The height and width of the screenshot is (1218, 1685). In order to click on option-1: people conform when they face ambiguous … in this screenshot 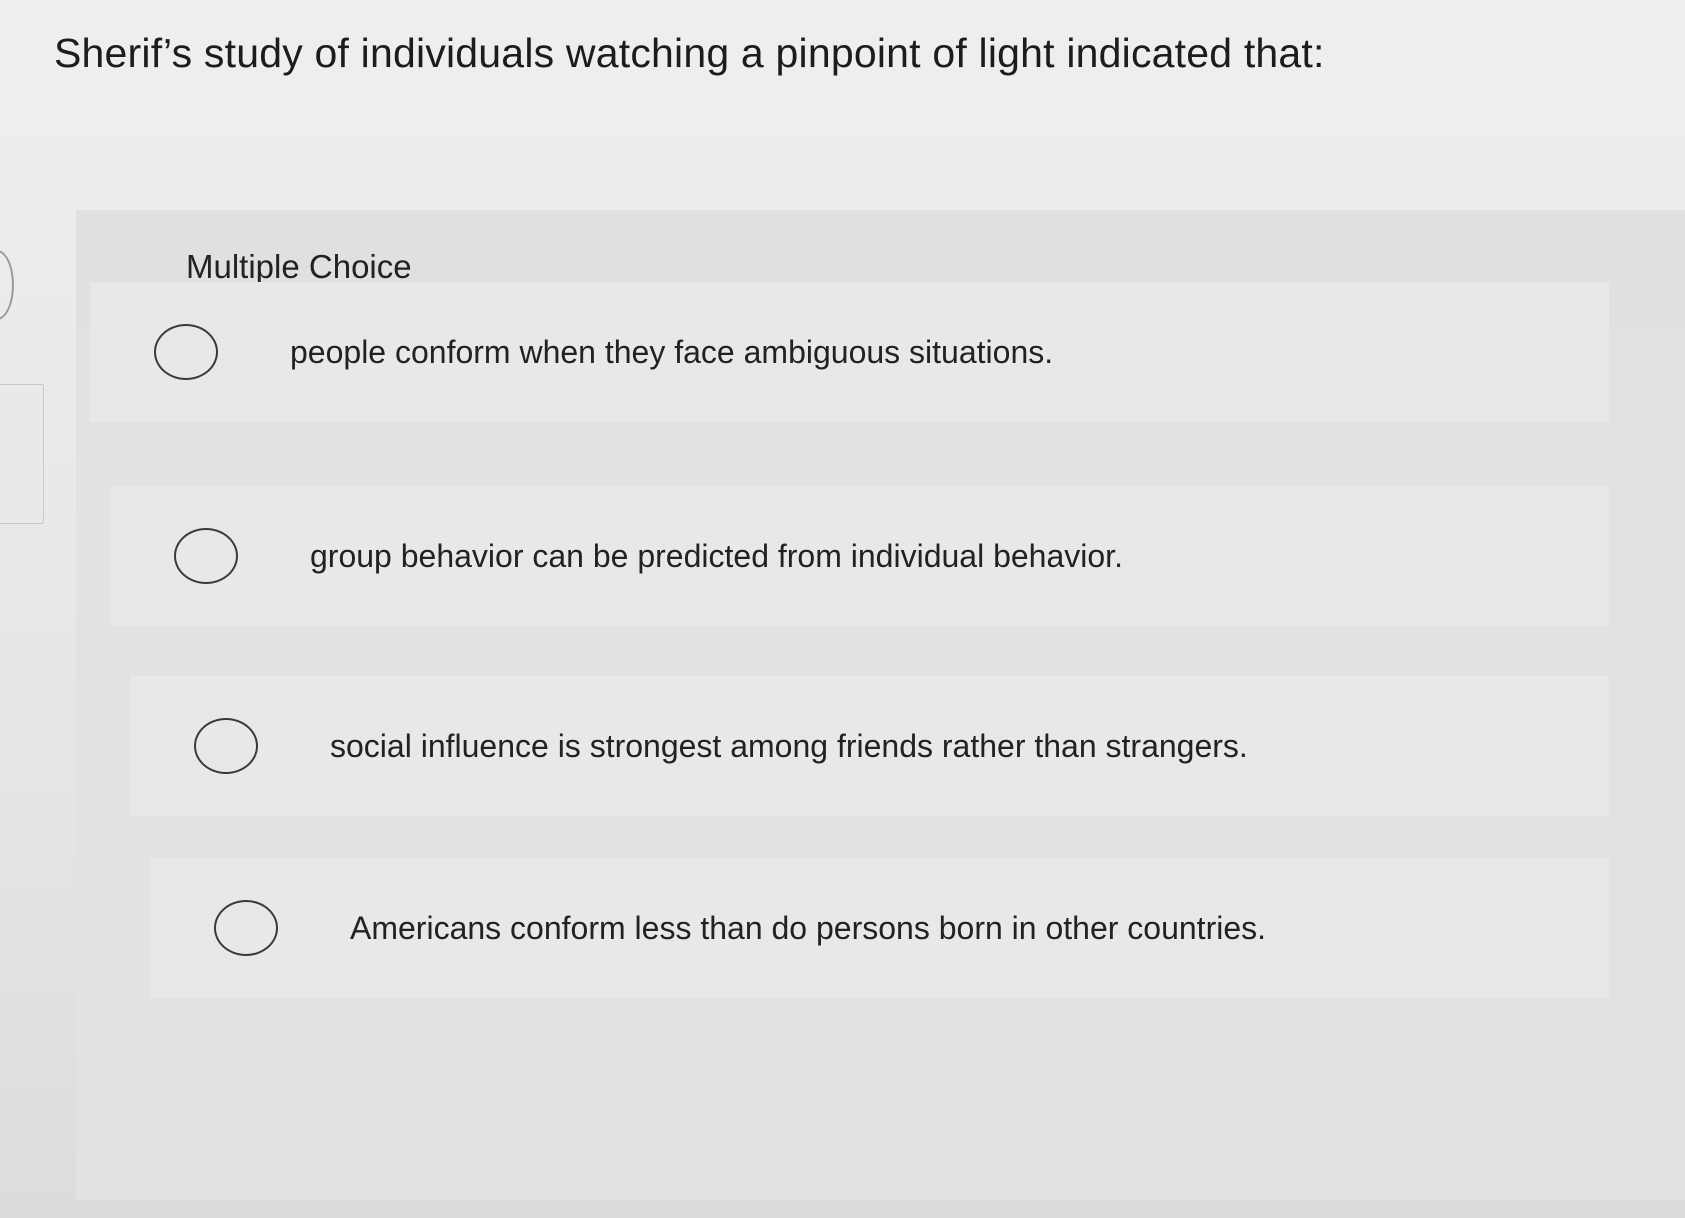, I will do `click(849, 352)`.